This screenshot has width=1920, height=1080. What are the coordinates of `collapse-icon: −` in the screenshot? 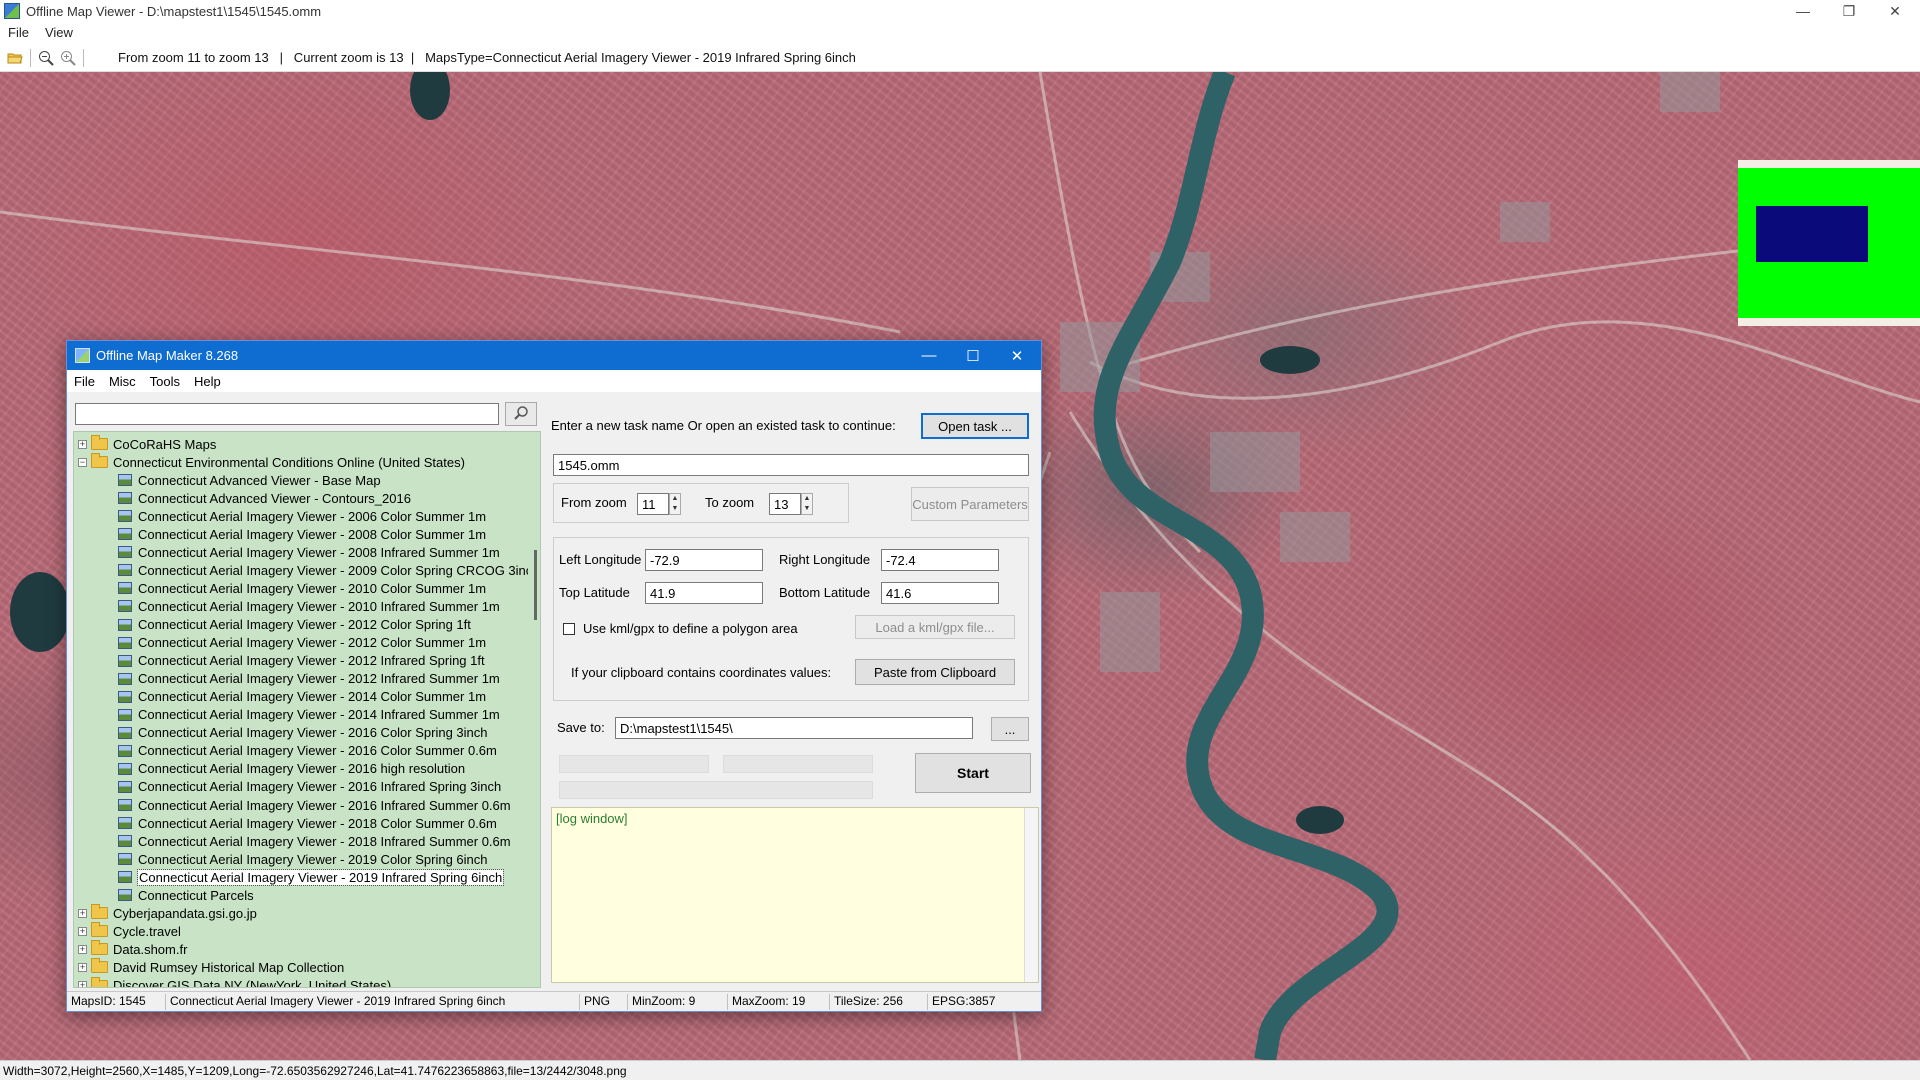 It's located at (82, 462).